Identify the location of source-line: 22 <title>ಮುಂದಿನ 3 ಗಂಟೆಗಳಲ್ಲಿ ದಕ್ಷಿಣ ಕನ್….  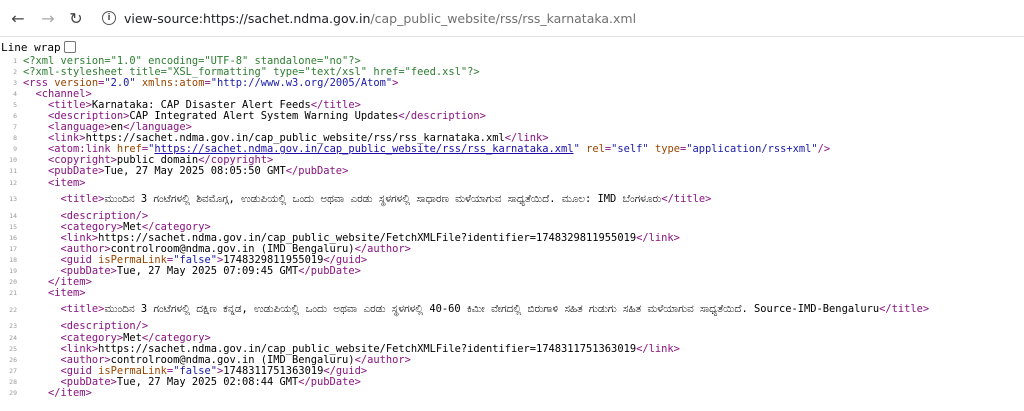
(512, 310).